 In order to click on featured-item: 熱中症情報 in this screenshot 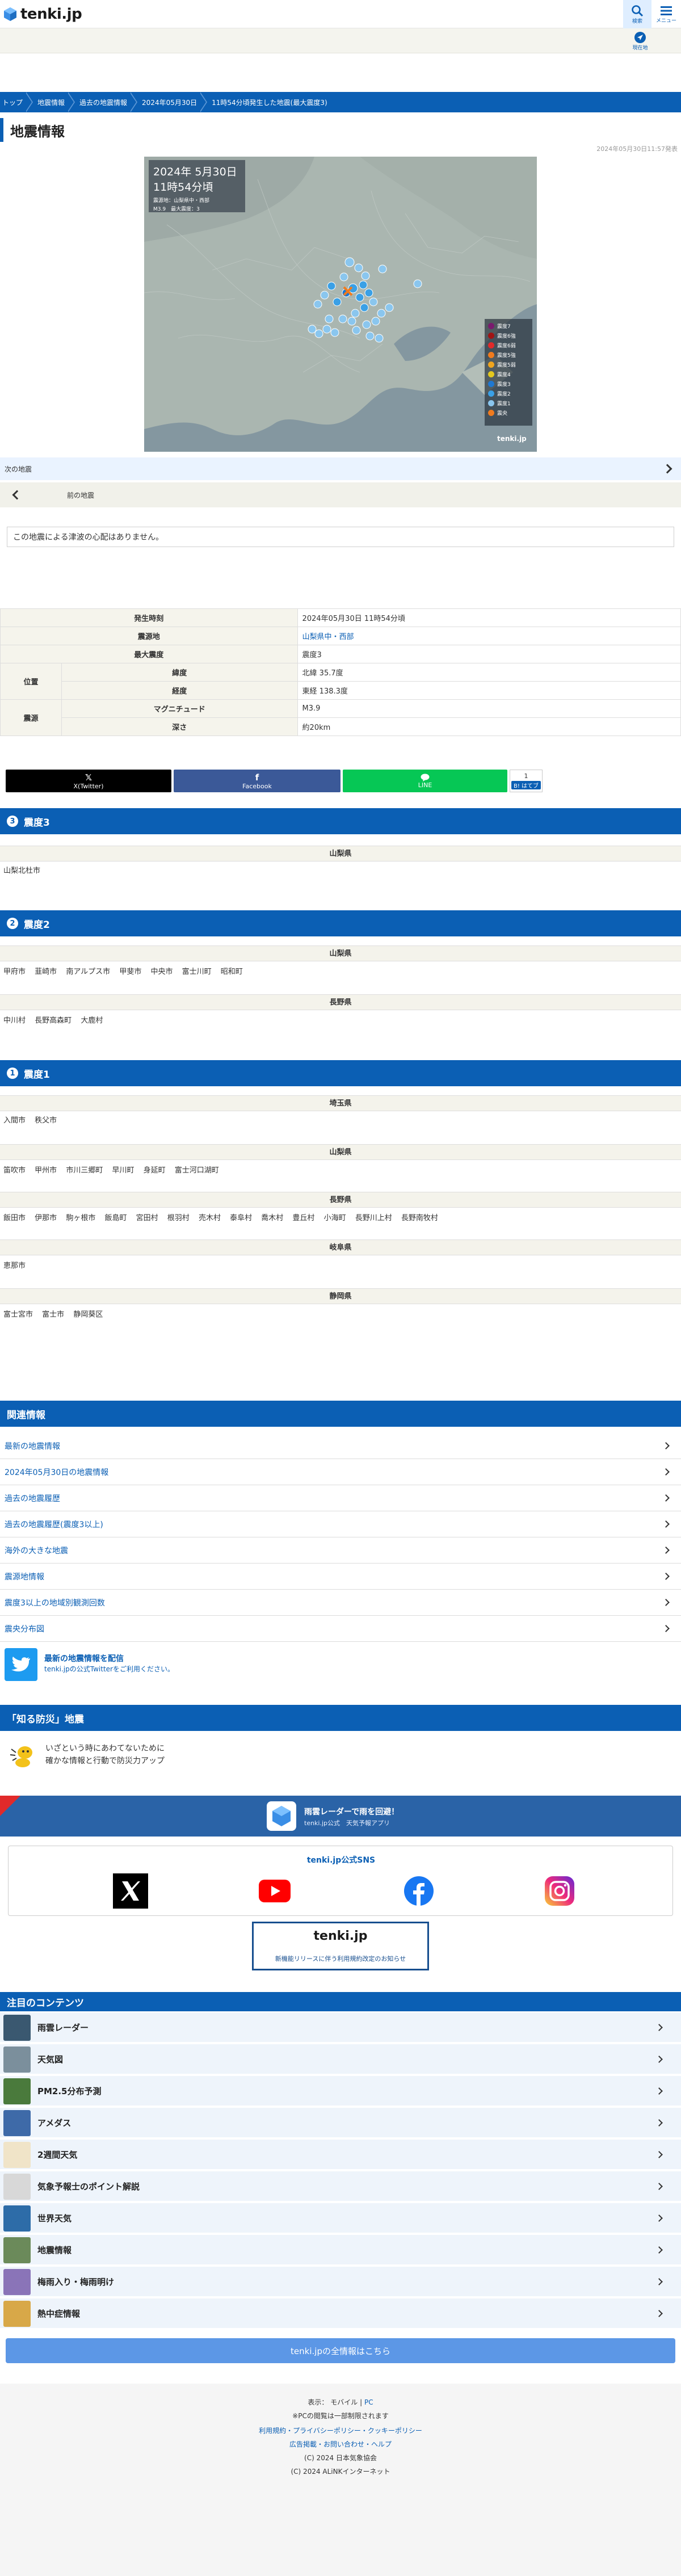, I will do `click(340, 2313)`.